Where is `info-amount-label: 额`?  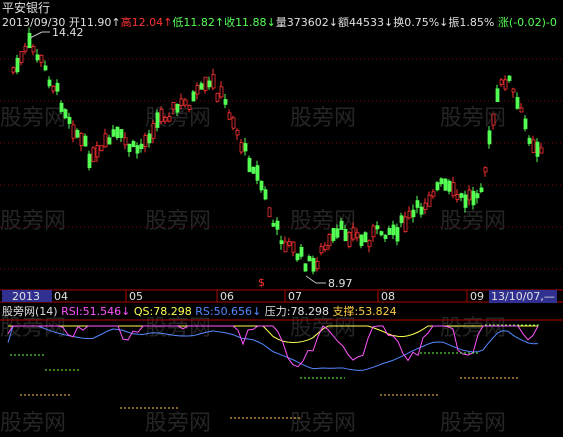
info-amount-label: 额 is located at coordinates (343, 22).